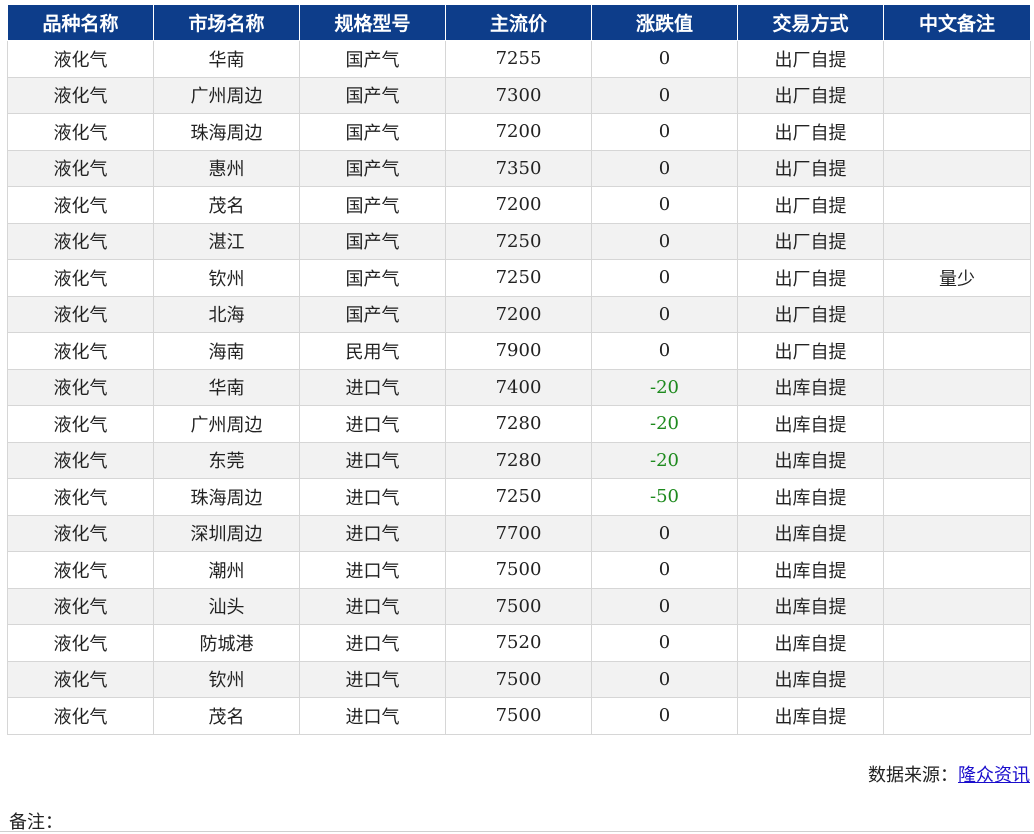  I want to click on header-remark: 中文备注, so click(957, 22).